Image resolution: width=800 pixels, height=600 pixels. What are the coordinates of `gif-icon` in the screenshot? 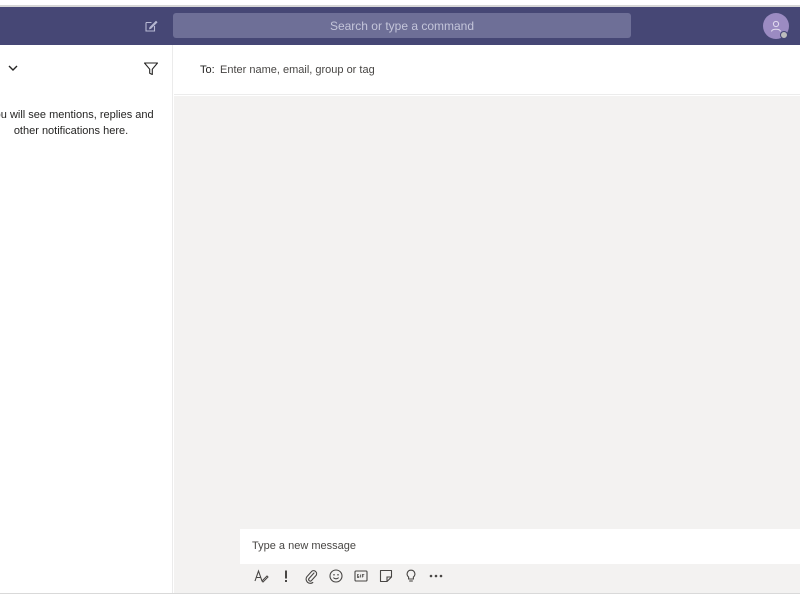 It's located at (360, 576).